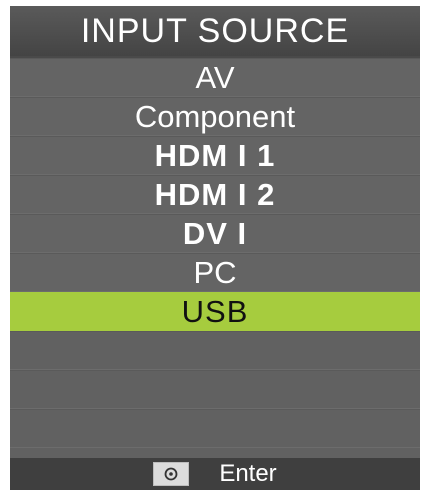 The image size is (424, 490). Describe the element at coordinates (215, 474) in the screenshot. I see `menu-footer: Enter` at that location.